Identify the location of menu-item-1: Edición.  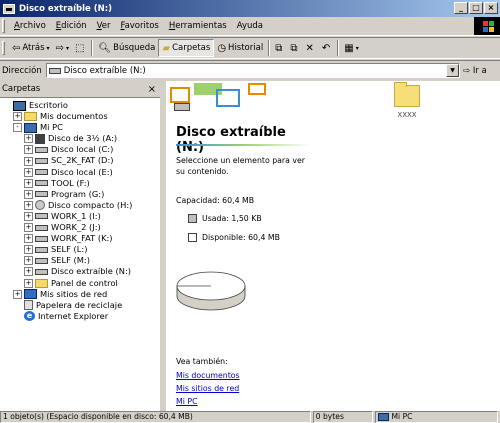
(71, 26).